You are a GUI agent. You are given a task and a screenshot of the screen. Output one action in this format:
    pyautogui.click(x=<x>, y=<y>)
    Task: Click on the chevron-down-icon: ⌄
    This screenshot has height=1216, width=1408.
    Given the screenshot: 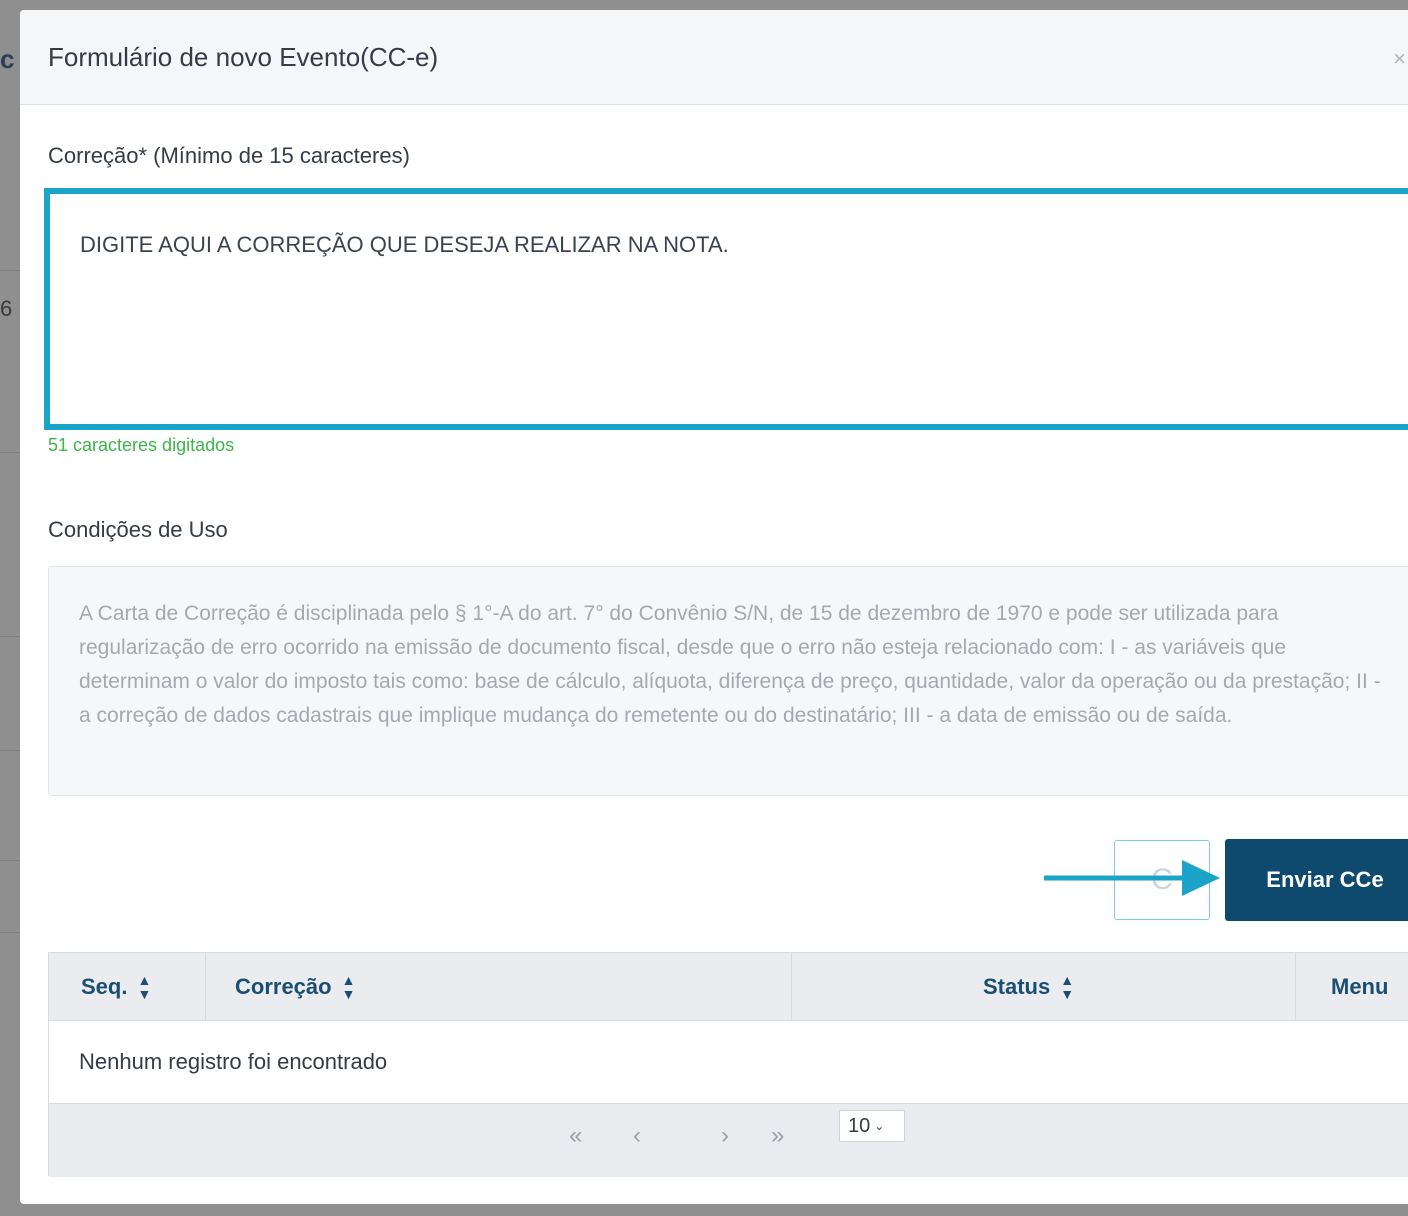 What is the action you would take?
    pyautogui.click(x=879, y=1126)
    